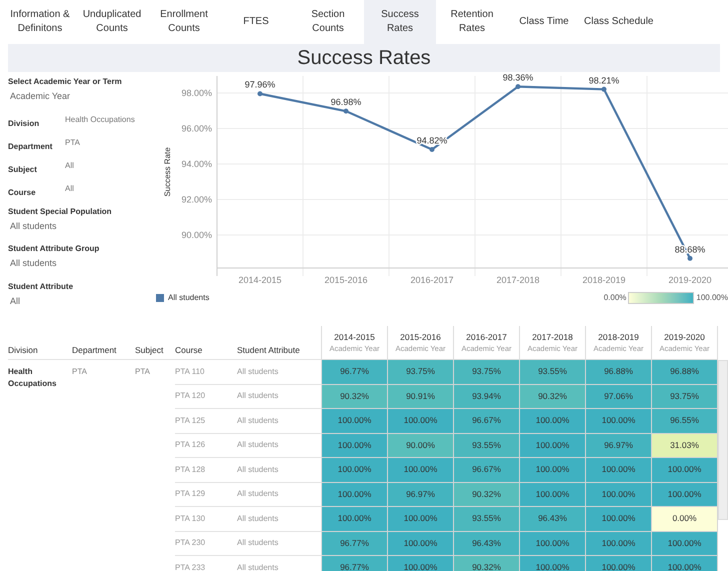 The height and width of the screenshot is (571, 728). Describe the element at coordinates (196, 235) in the screenshot. I see `axis-tick-label: 90.00%` at that location.